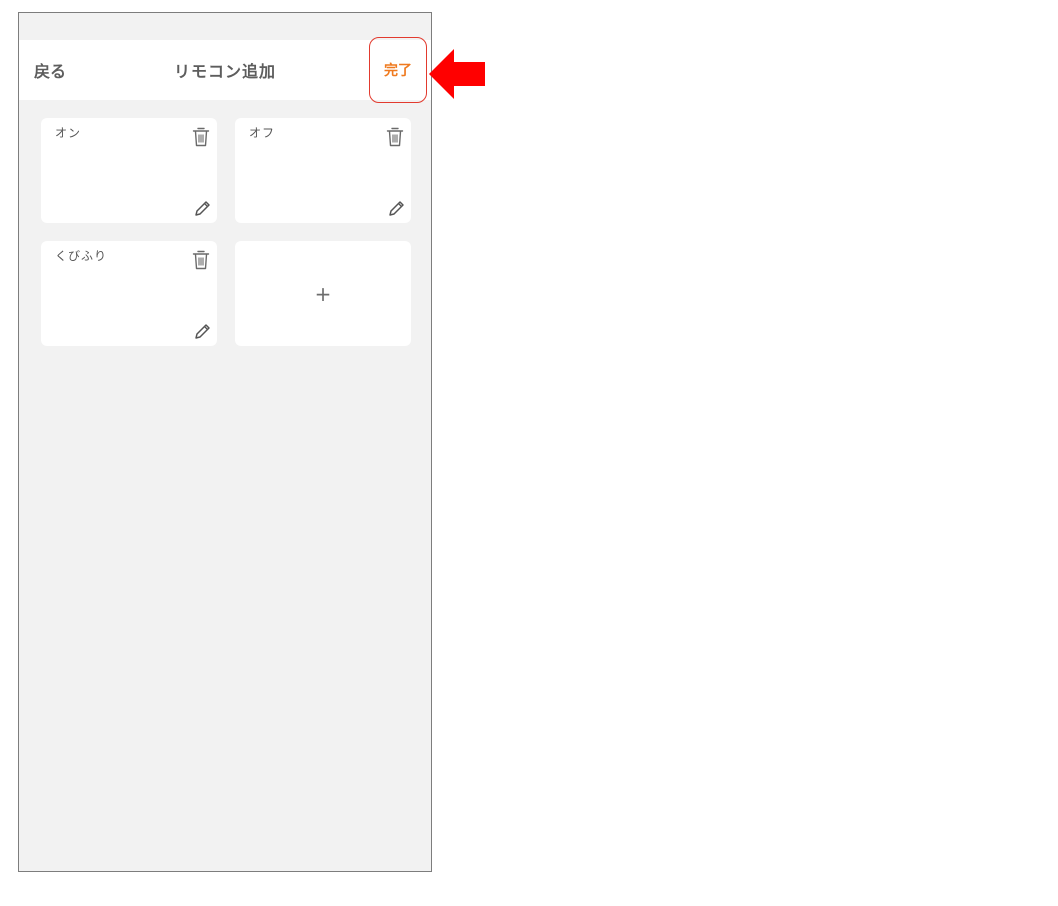  I want to click on card-label: オフ, so click(262, 133).